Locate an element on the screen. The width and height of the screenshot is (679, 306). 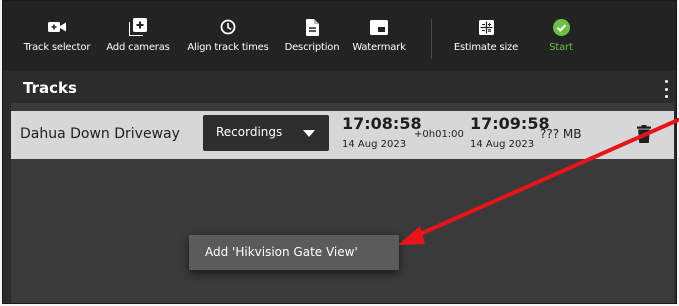
document-icon is located at coordinates (312, 27).